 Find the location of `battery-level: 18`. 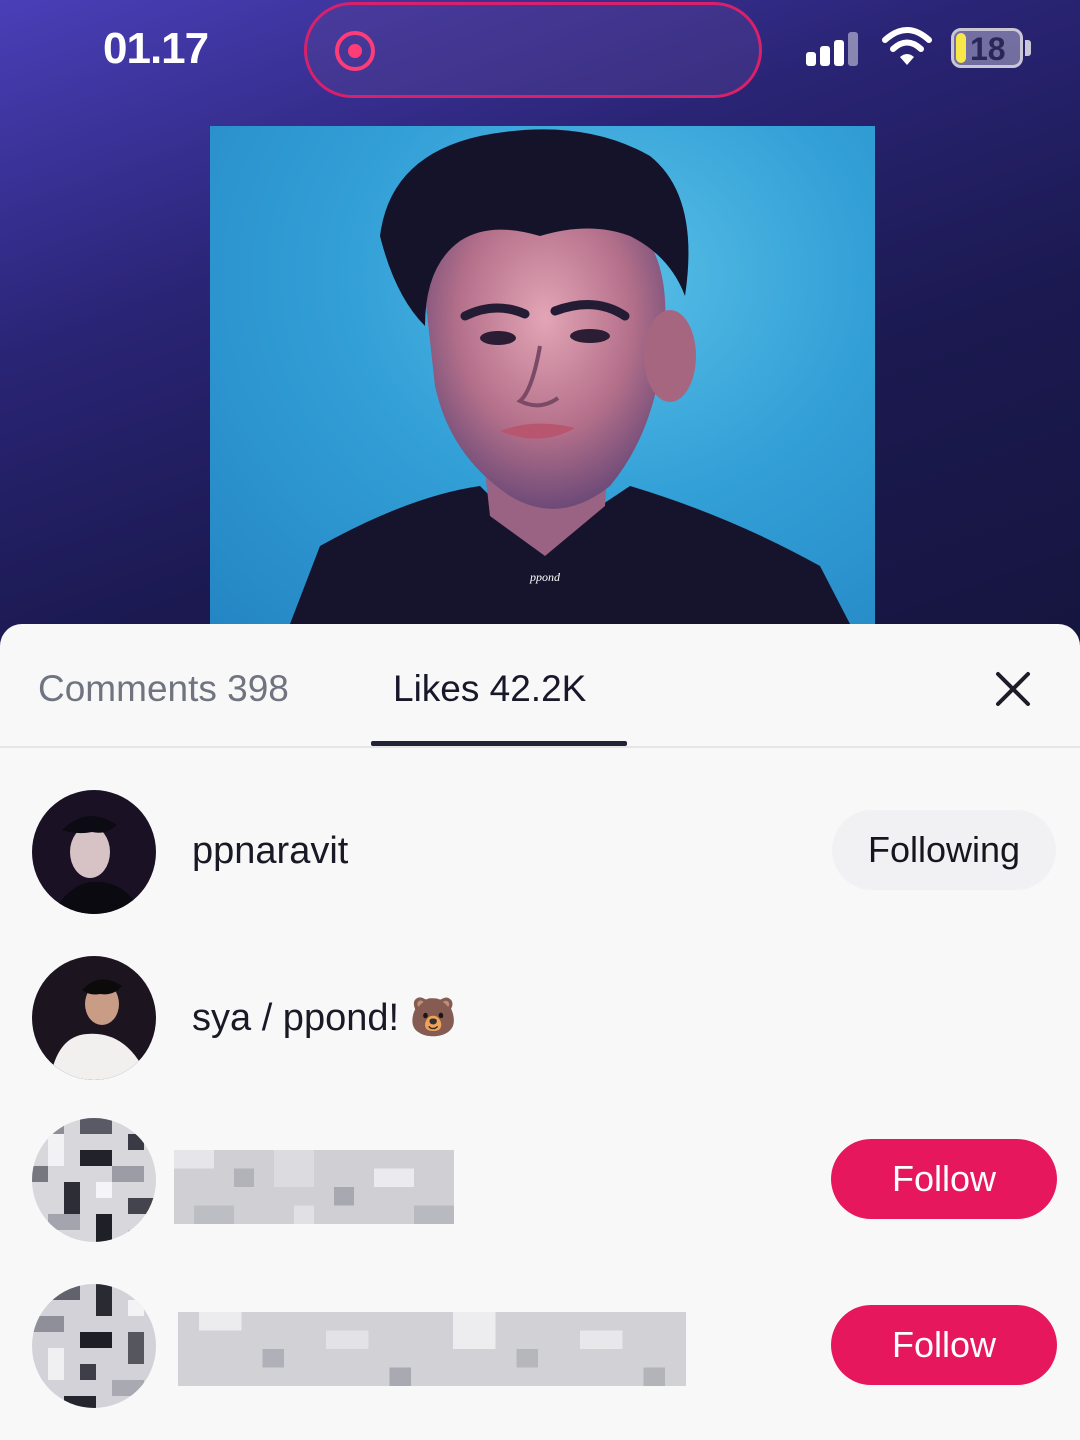

battery-level: 18 is located at coordinates (988, 49).